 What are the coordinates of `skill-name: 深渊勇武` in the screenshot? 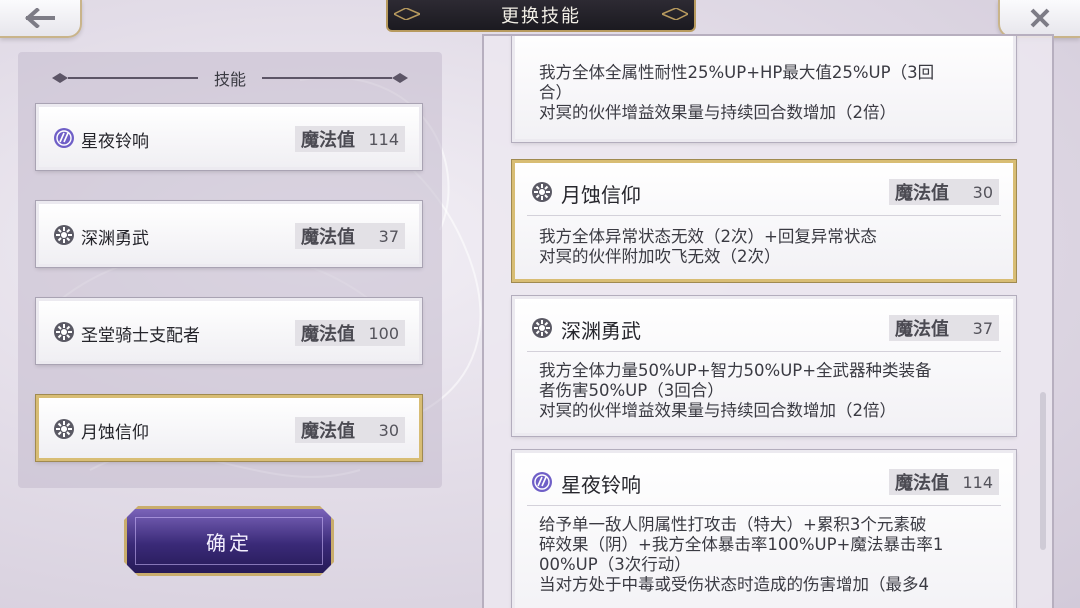 It's located at (115, 239).